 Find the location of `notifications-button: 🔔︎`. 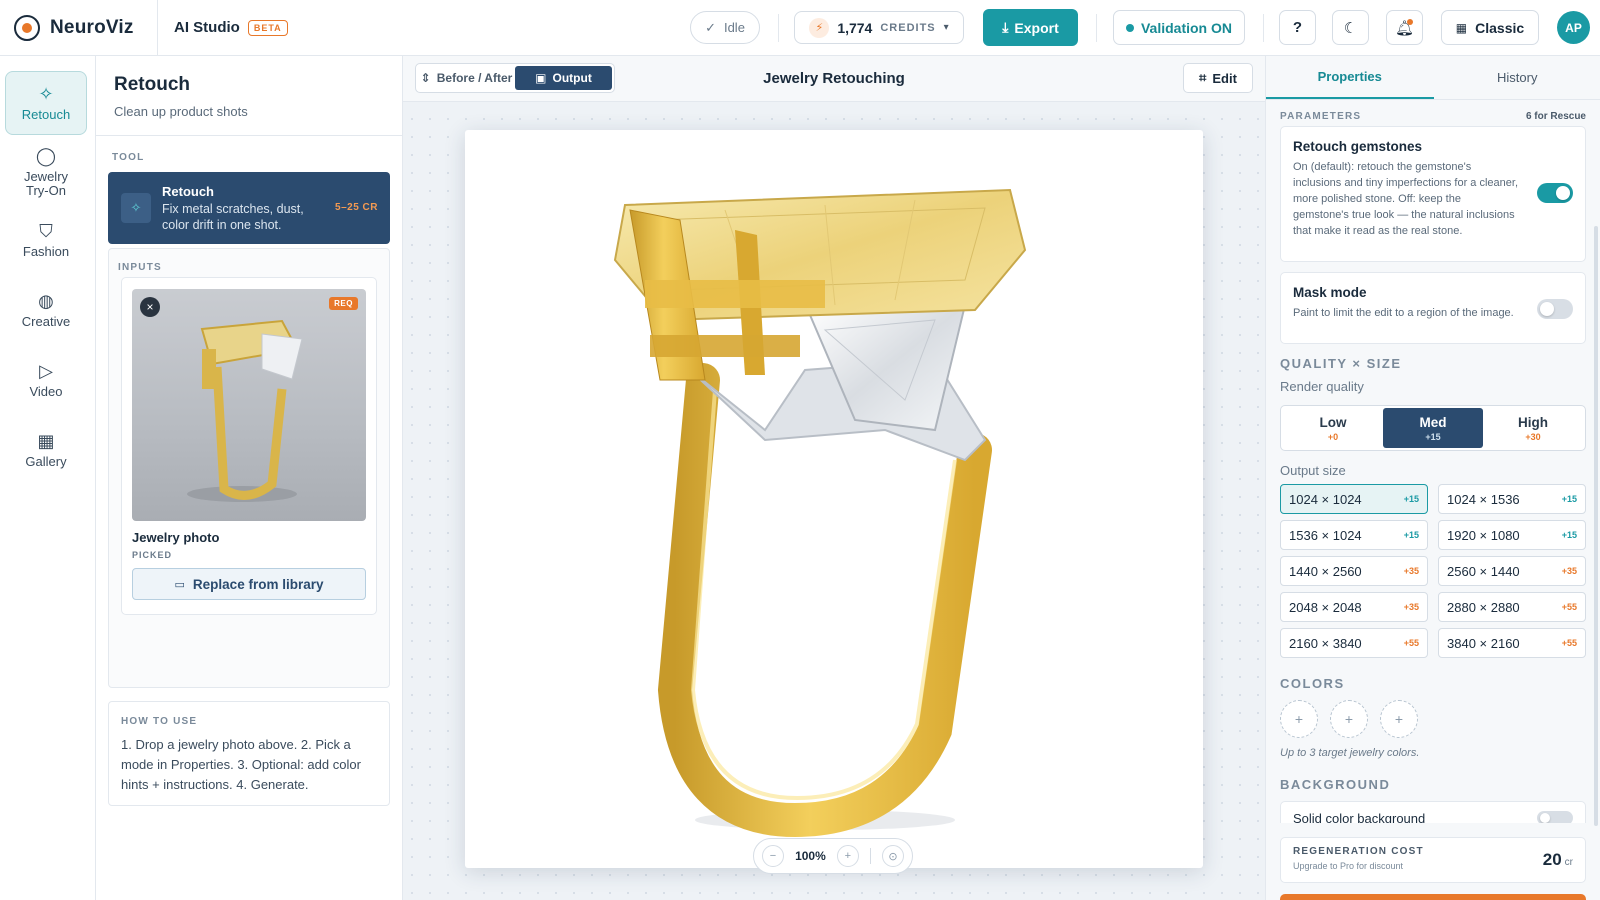

notifications-button: 🔔︎ is located at coordinates (1404, 27).